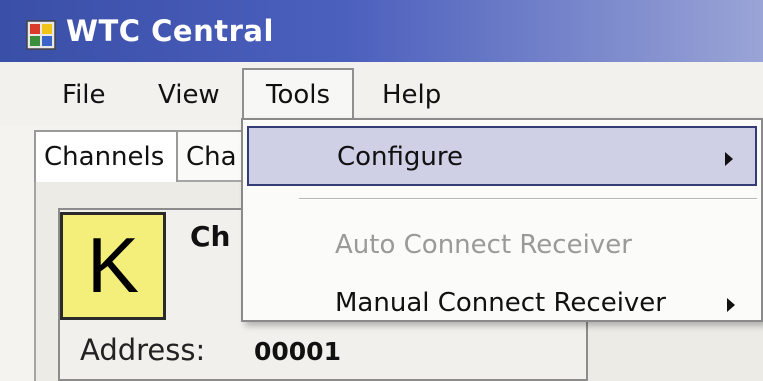  Describe the element at coordinates (210, 236) in the screenshot. I see `channel-name-label: Ch` at that location.